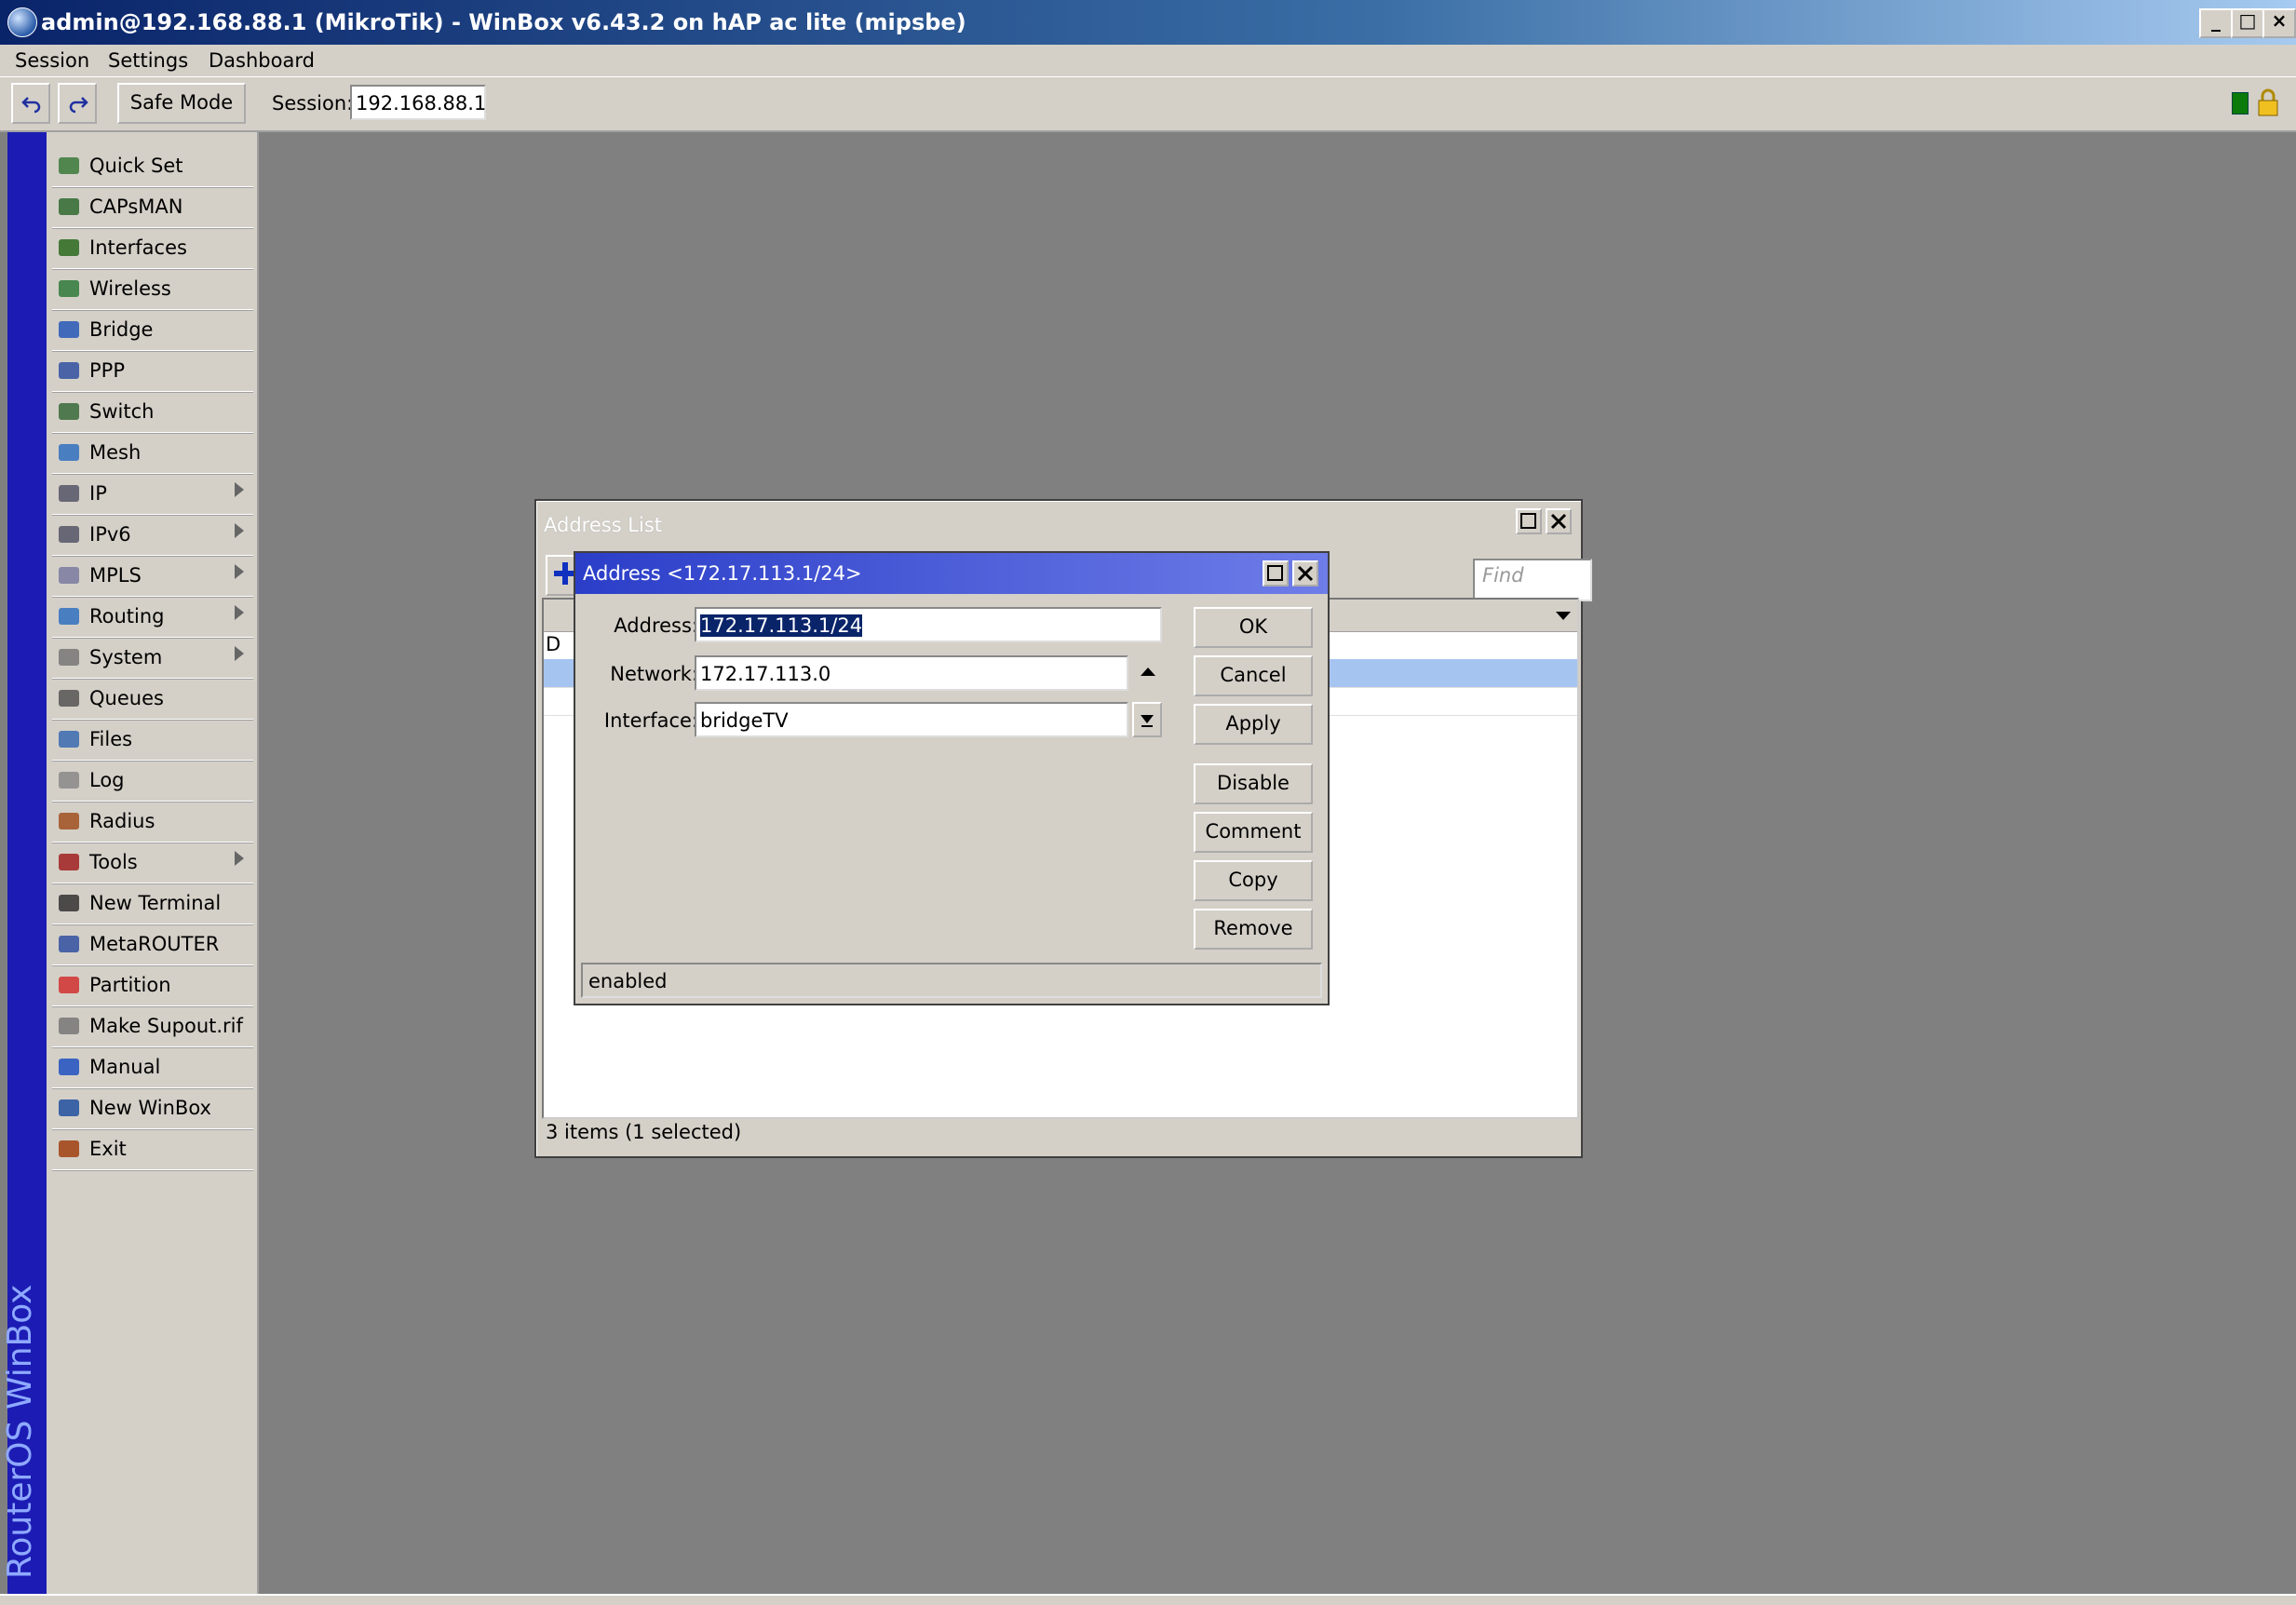 The image size is (2296, 1605). I want to click on cancel-button: Cancel, so click(1253, 675).